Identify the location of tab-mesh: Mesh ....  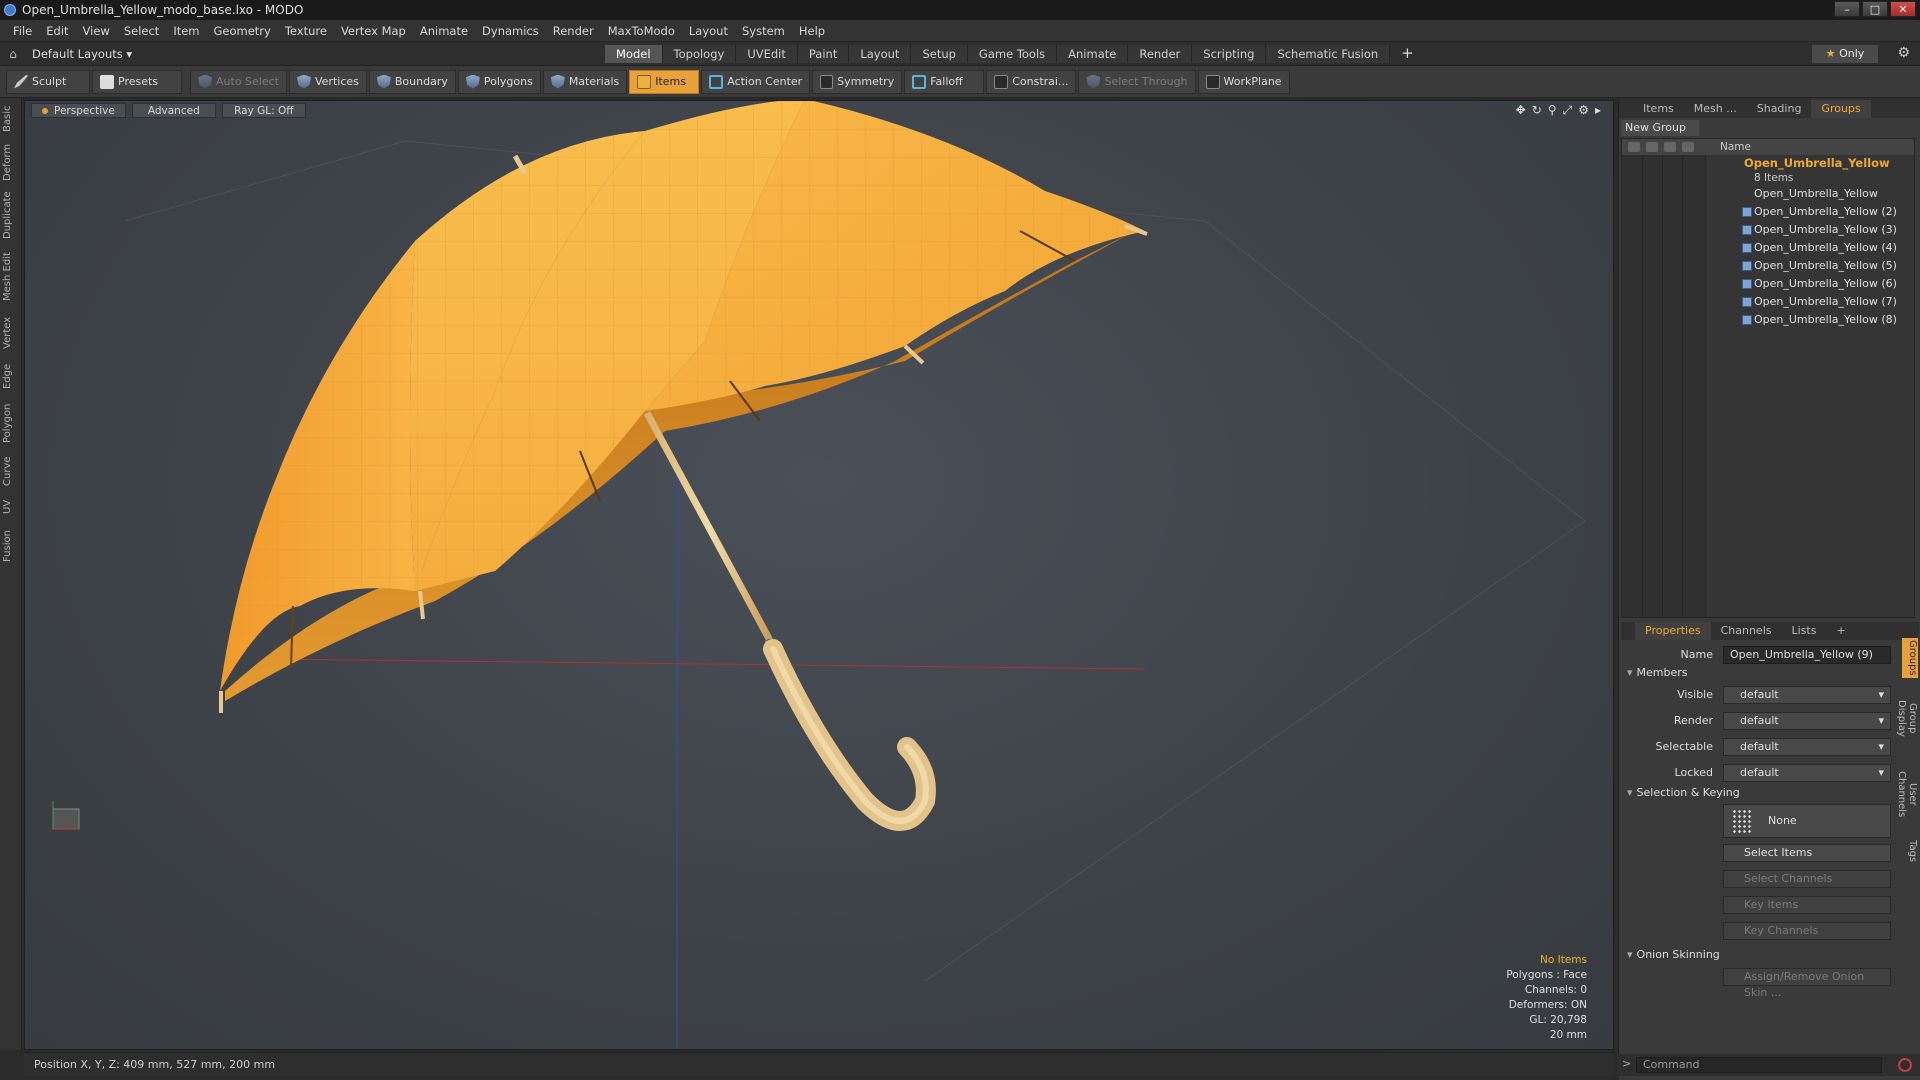
(1715, 109).